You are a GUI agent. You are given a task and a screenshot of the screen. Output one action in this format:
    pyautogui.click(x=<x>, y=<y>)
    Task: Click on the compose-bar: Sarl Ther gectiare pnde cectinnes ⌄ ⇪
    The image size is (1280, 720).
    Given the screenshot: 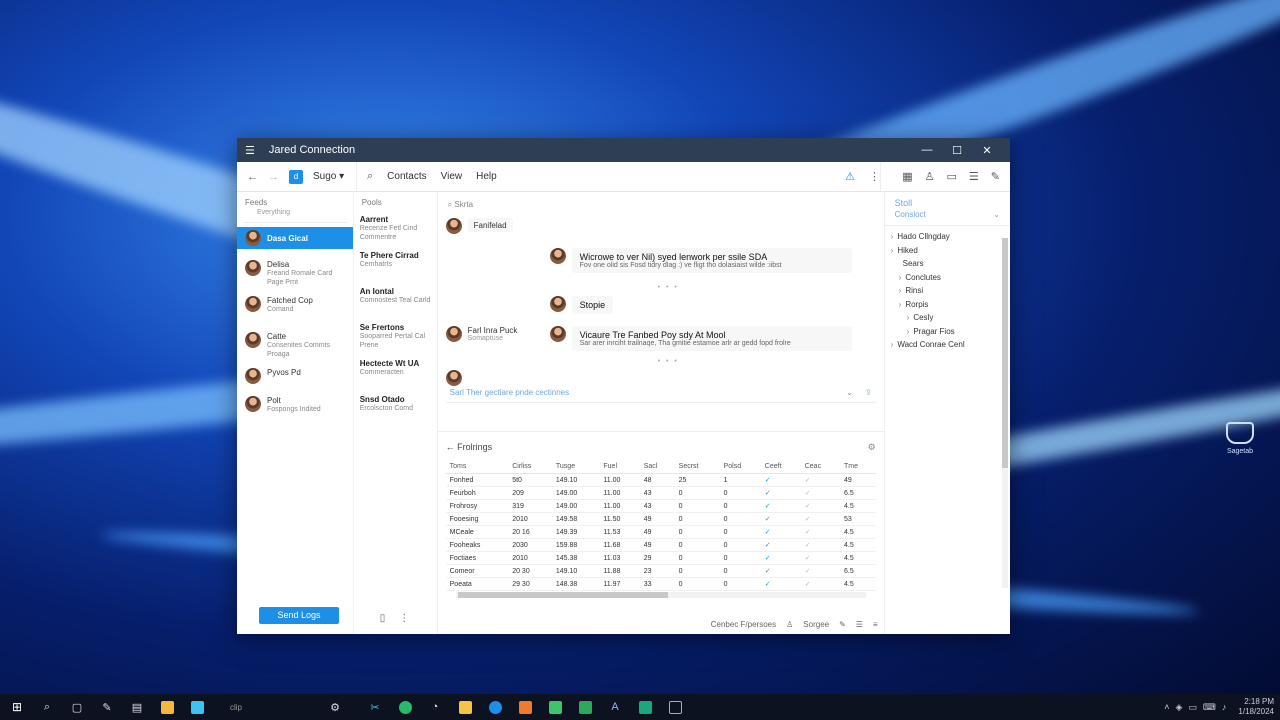 What is the action you would take?
    pyautogui.click(x=660, y=393)
    